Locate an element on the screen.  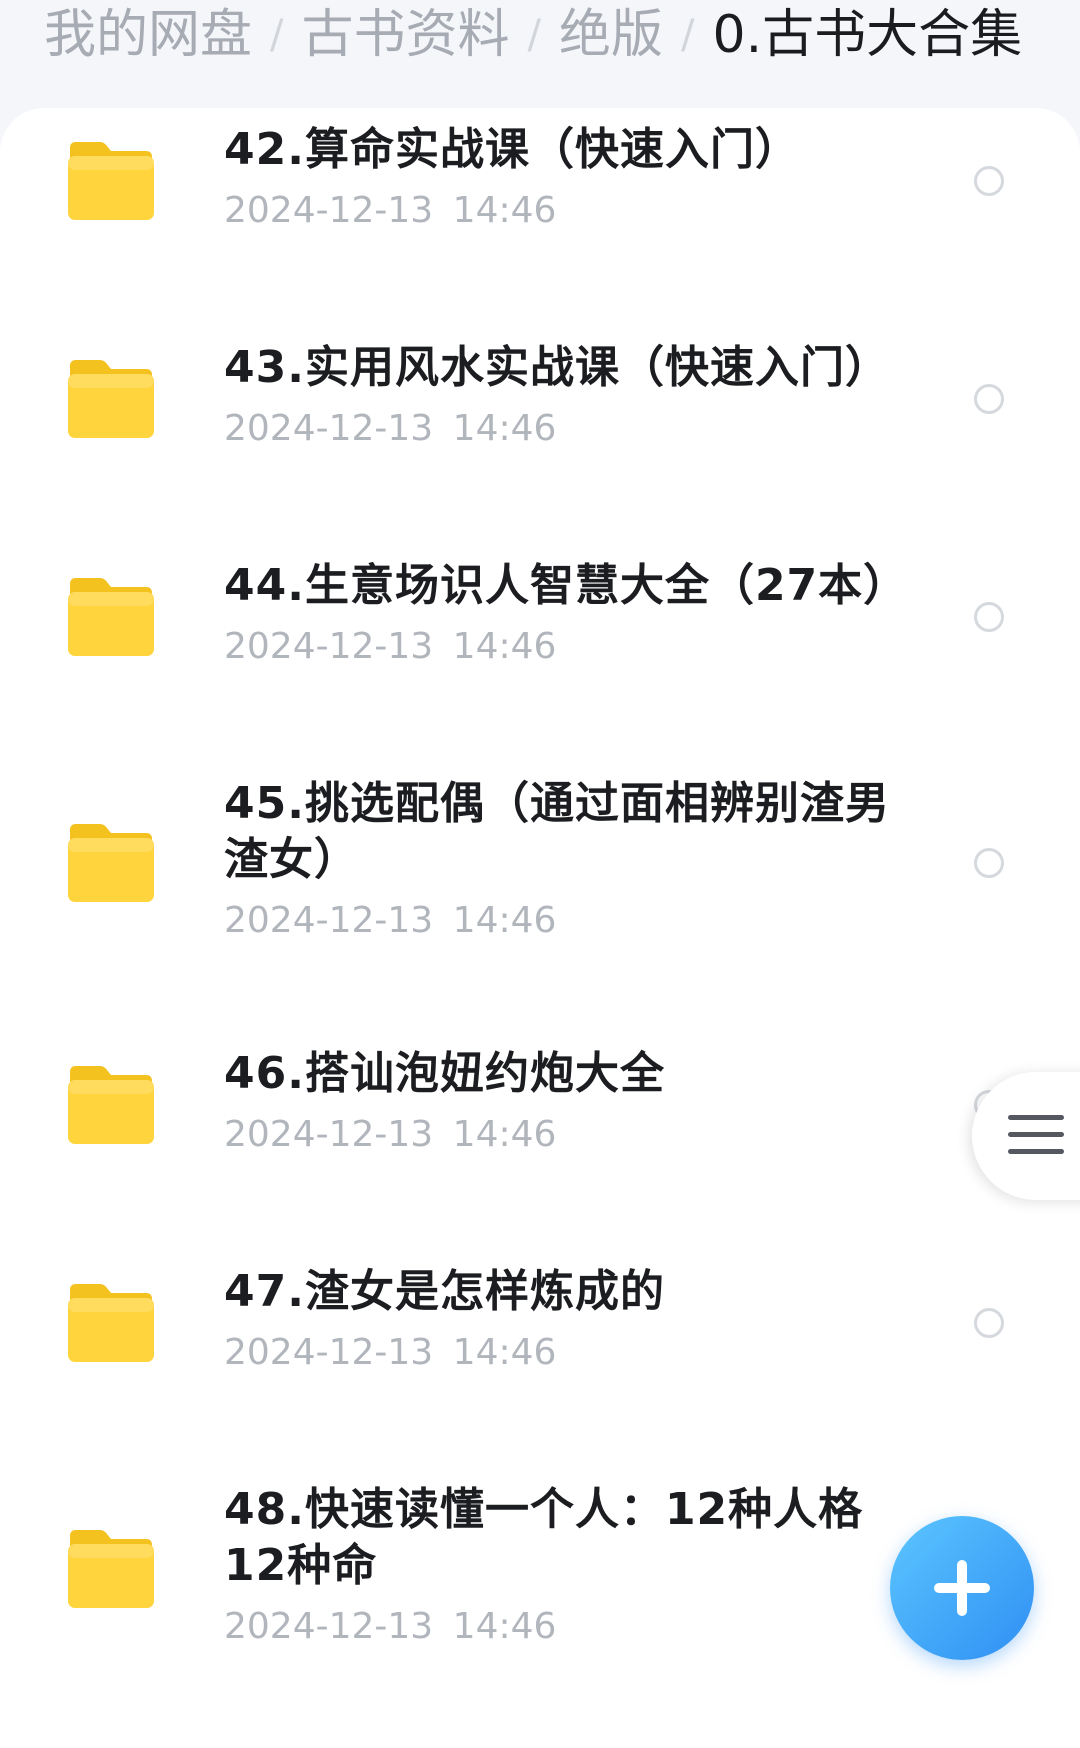
file-name: 42.算命实战课（快速入门） is located at coordinates (512, 149).